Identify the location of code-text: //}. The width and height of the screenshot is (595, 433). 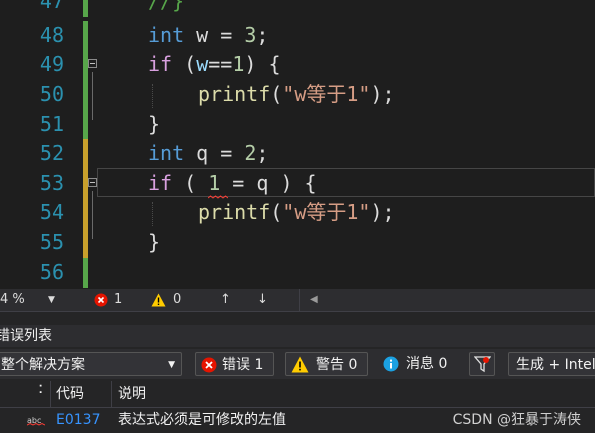
(166, 6).